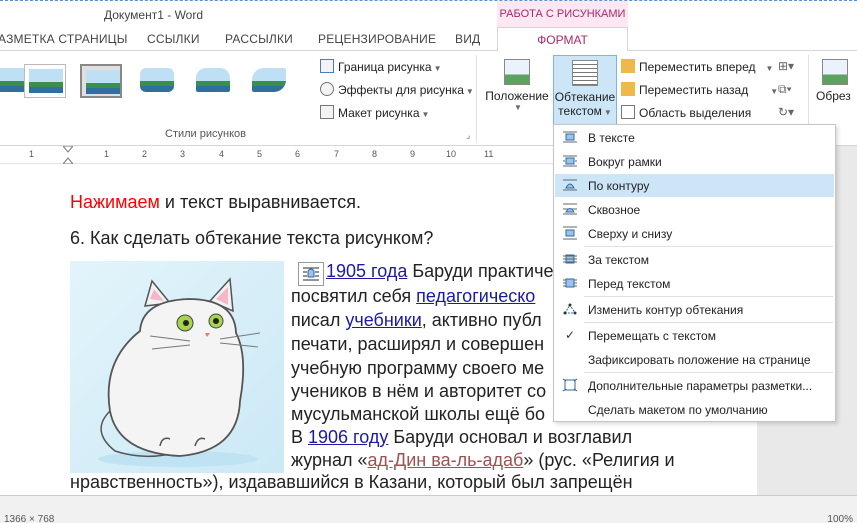 Image resolution: width=857 pixels, height=523 pixels. What do you see at coordinates (786, 112) in the screenshot?
I see `rotate-icon: ↻▾` at bounding box center [786, 112].